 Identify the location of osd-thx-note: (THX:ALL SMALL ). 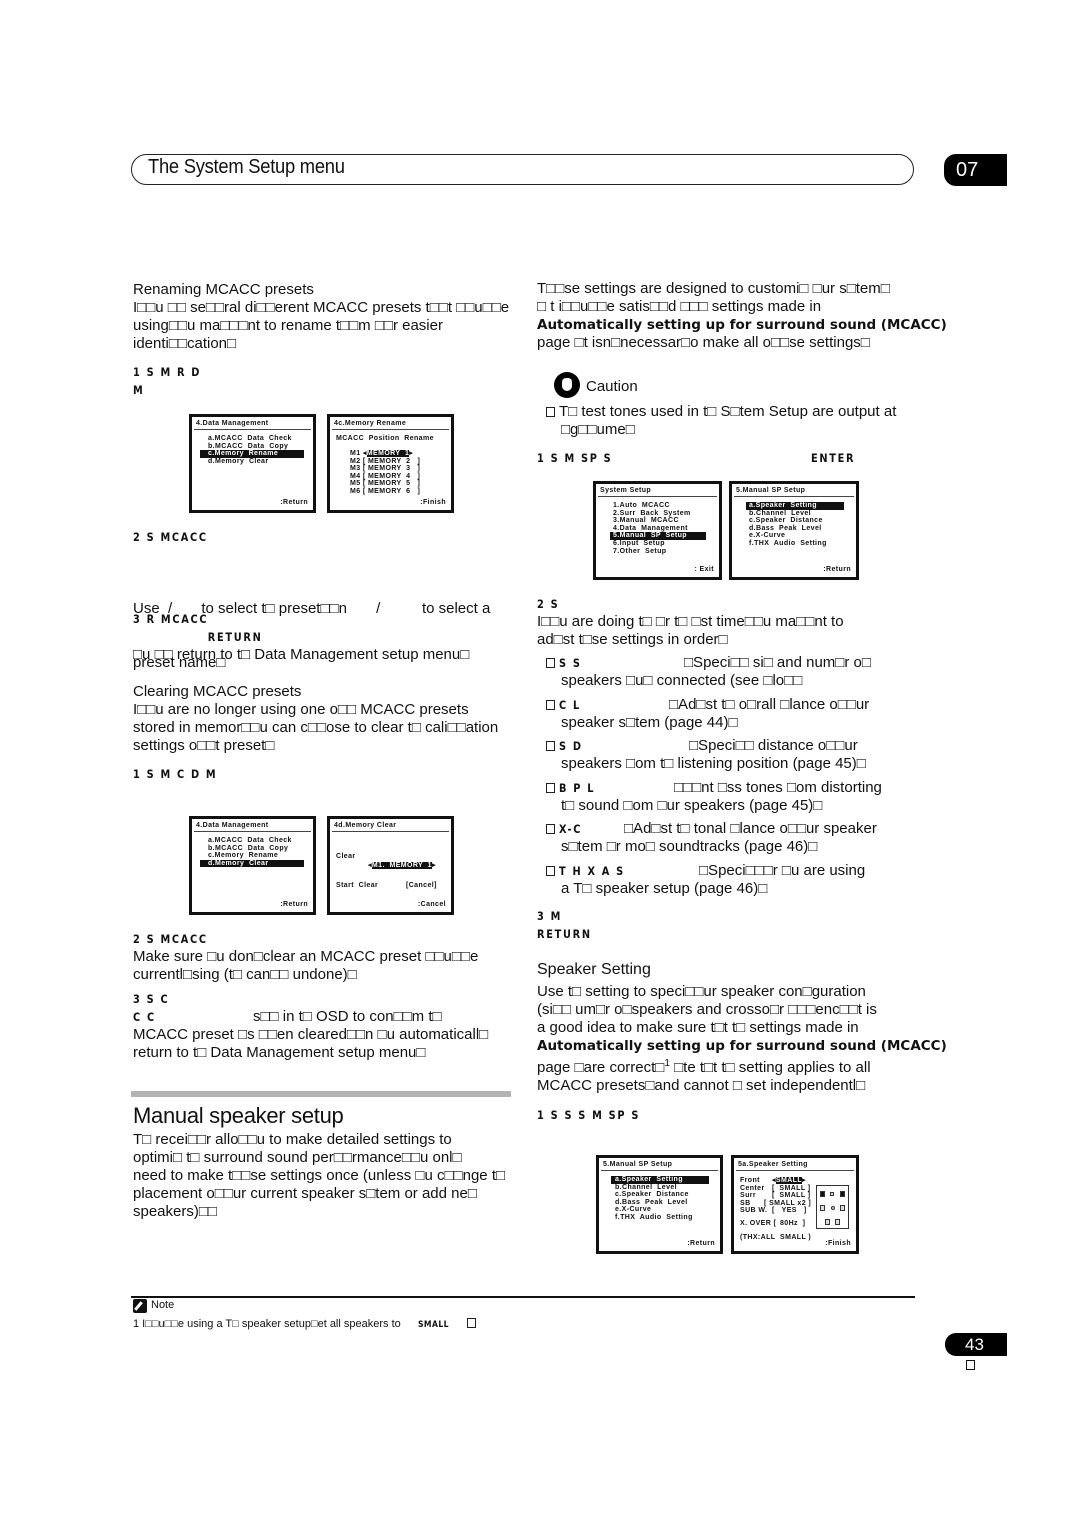
(776, 1237).